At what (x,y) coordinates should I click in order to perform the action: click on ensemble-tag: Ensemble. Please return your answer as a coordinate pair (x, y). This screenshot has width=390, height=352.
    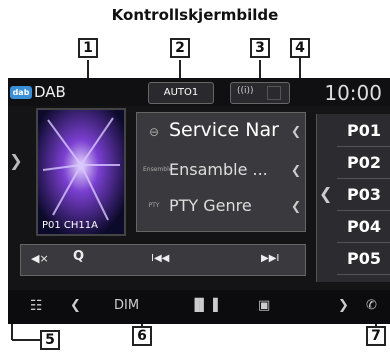
    Looking at the image, I should click on (158, 169).